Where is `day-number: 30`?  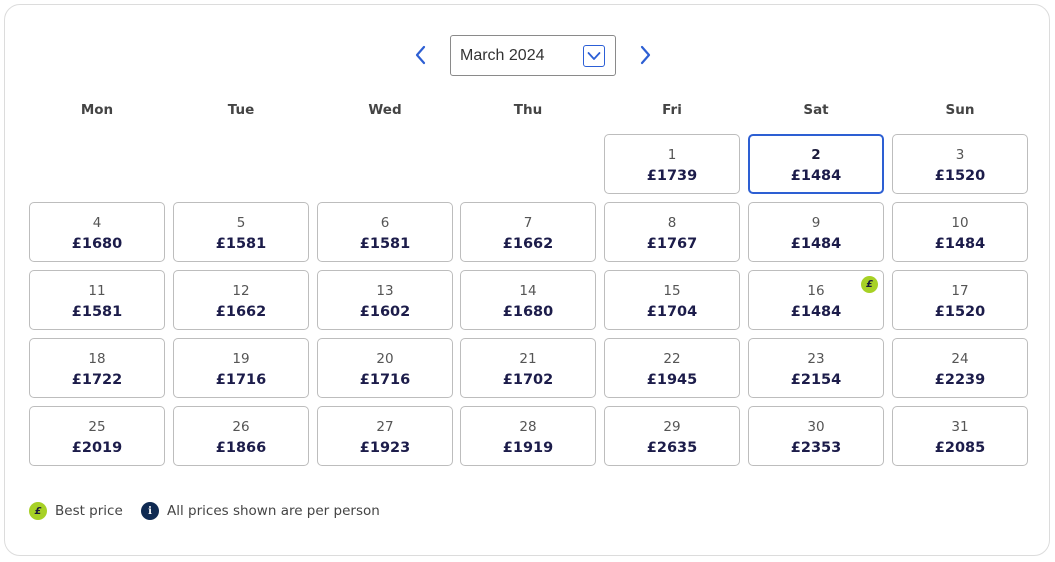
day-number: 30 is located at coordinates (816, 427).